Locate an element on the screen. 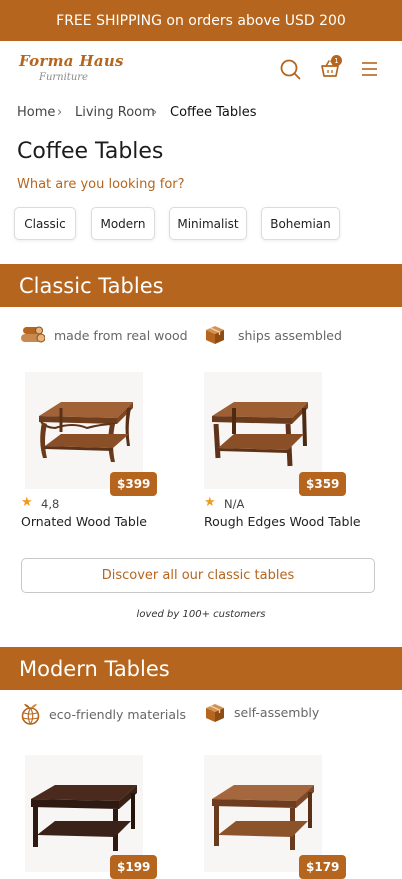 The width and height of the screenshot is (402, 879). product-rating: N/A is located at coordinates (234, 504).